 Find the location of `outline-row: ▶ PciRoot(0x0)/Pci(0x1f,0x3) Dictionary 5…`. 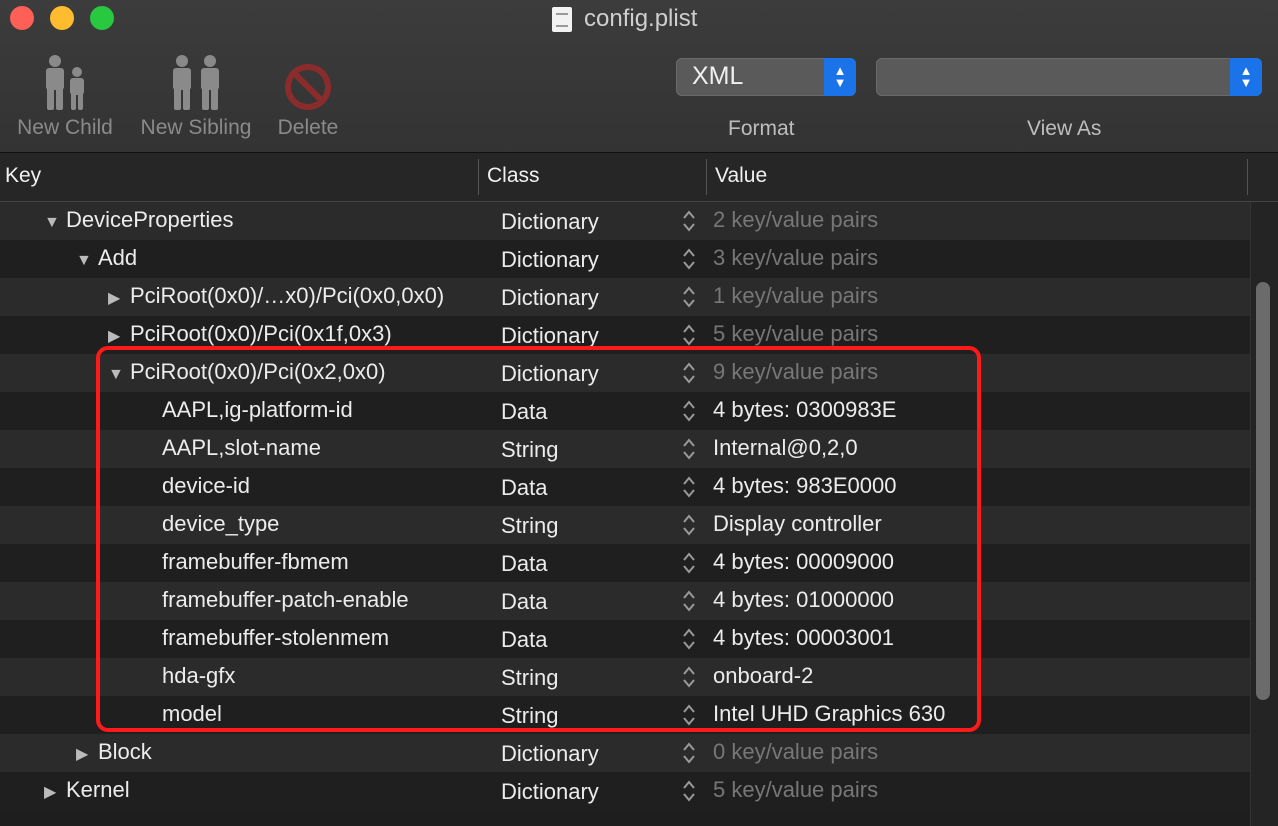

outline-row: ▶ PciRoot(0x0)/Pci(0x1f,0x3) Dictionary 5… is located at coordinates (625, 335).